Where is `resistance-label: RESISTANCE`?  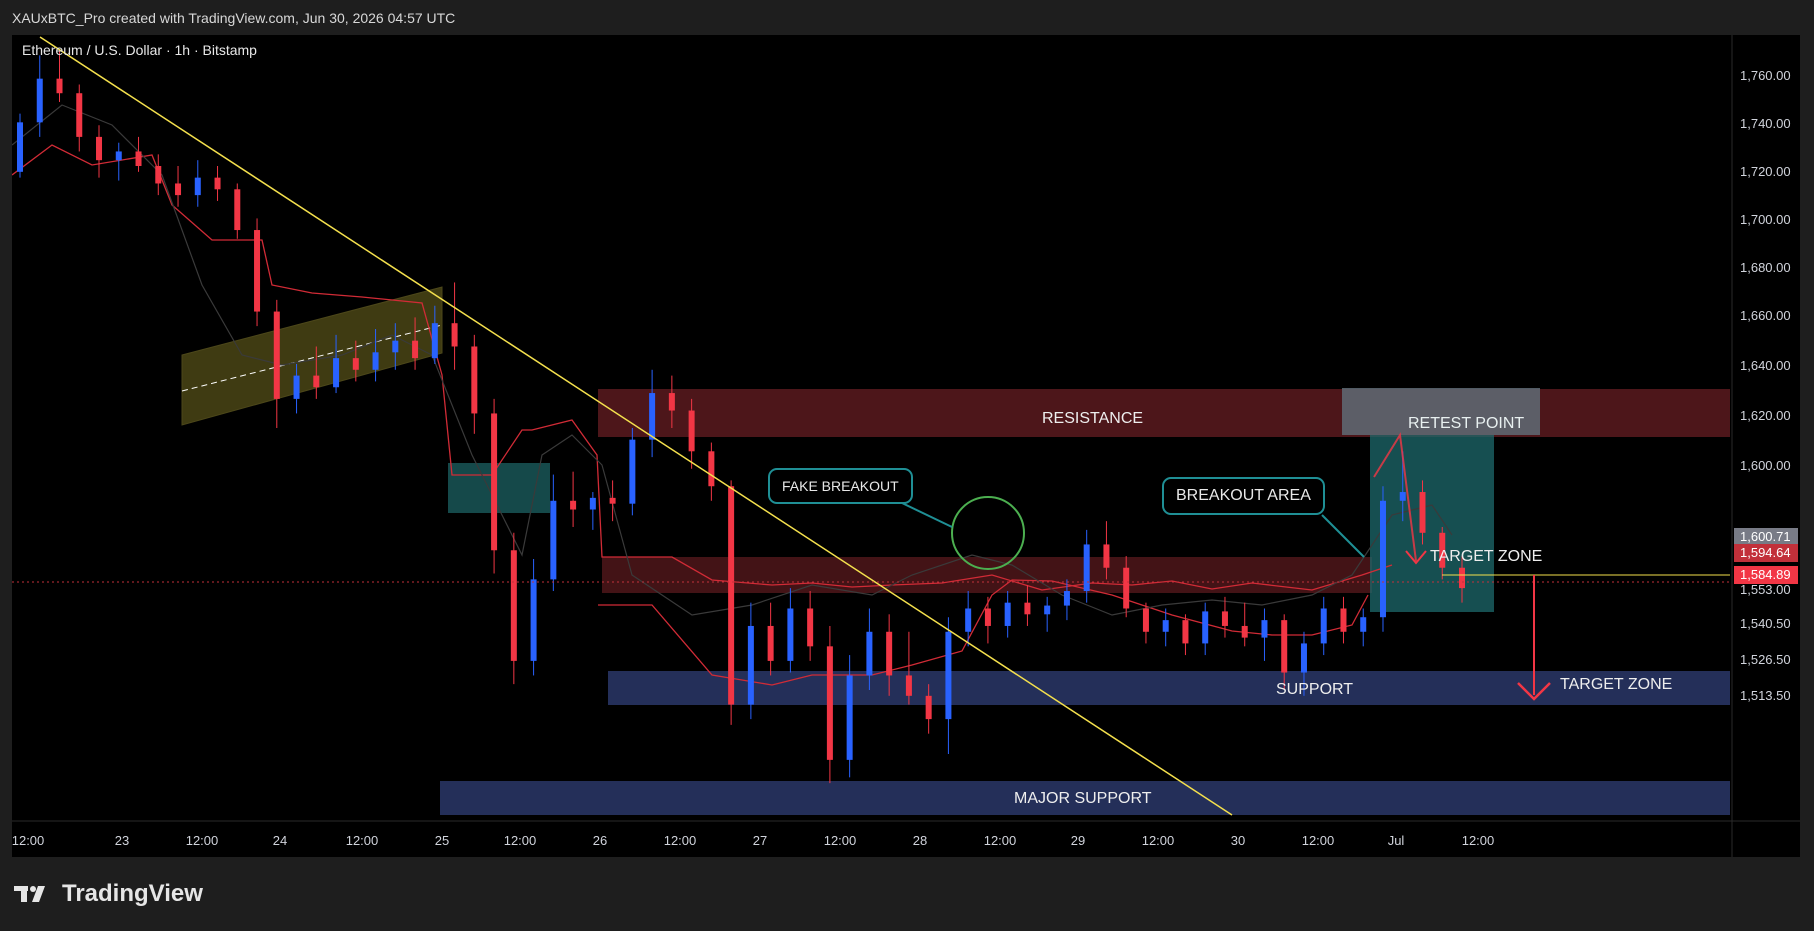
resistance-label: RESISTANCE is located at coordinates (1092, 418).